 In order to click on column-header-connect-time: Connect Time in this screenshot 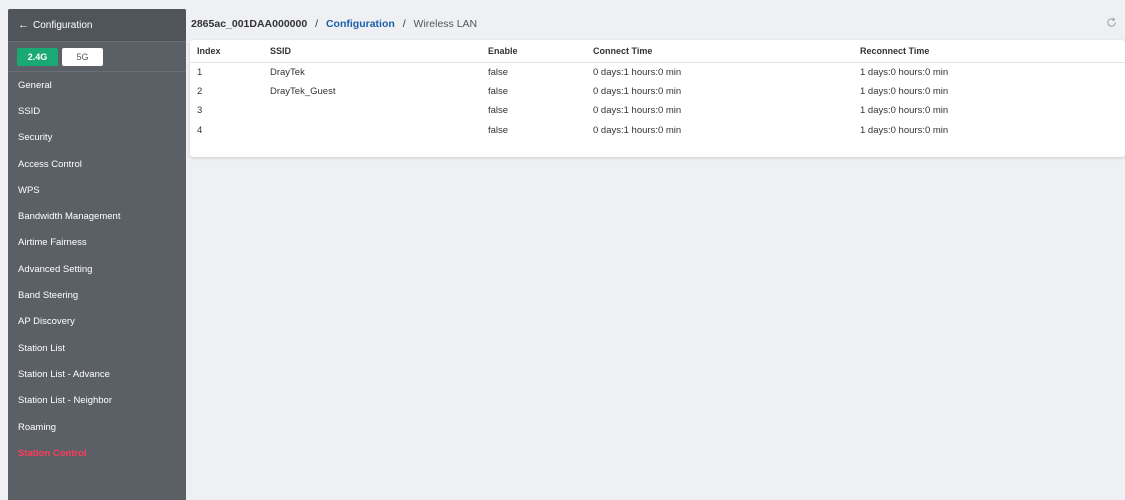, I will do `click(726, 51)`.